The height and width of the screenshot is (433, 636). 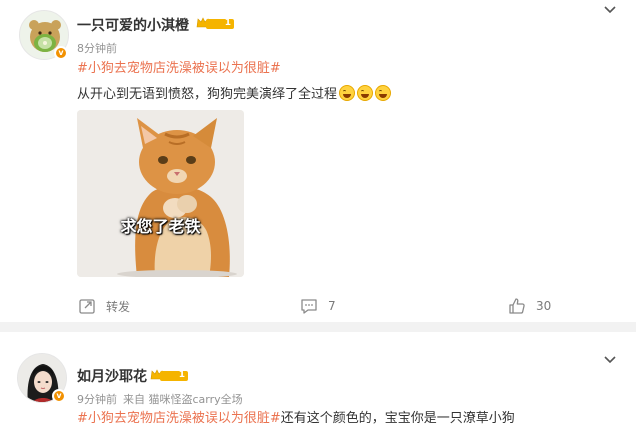 I want to click on like-icon, so click(x=517, y=306).